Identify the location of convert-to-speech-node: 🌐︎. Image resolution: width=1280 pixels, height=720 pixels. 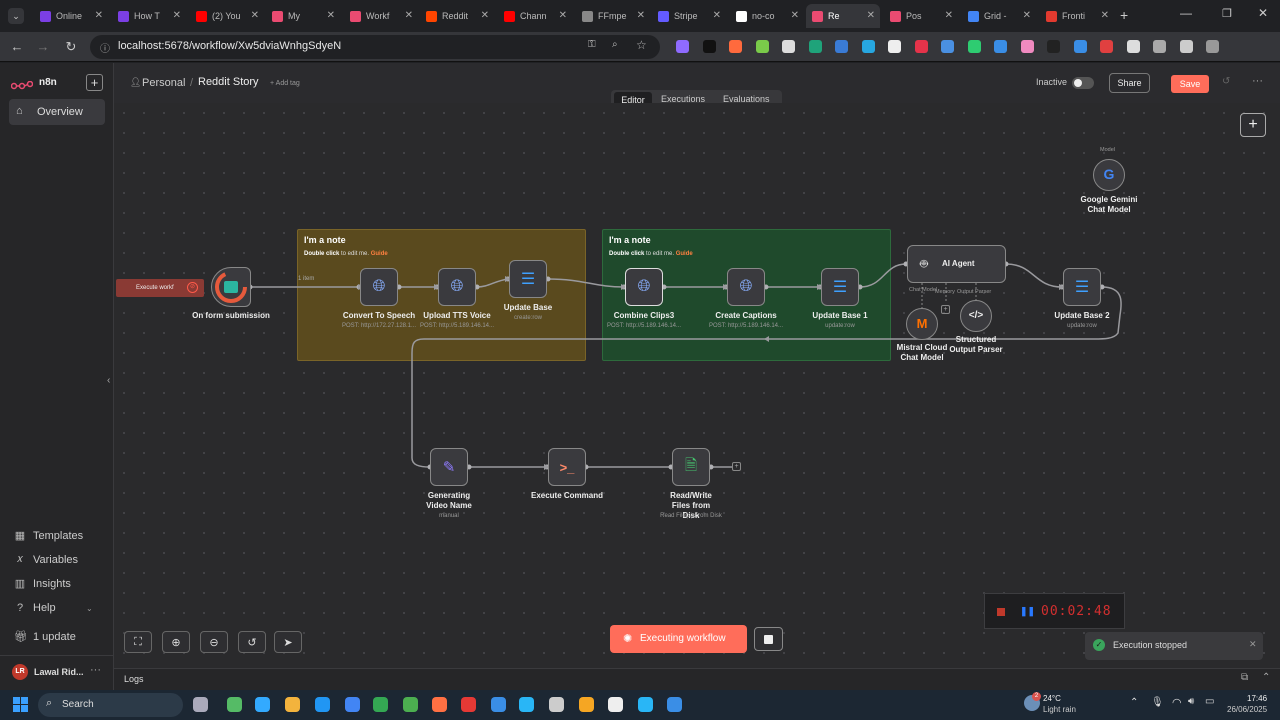
(379, 287).